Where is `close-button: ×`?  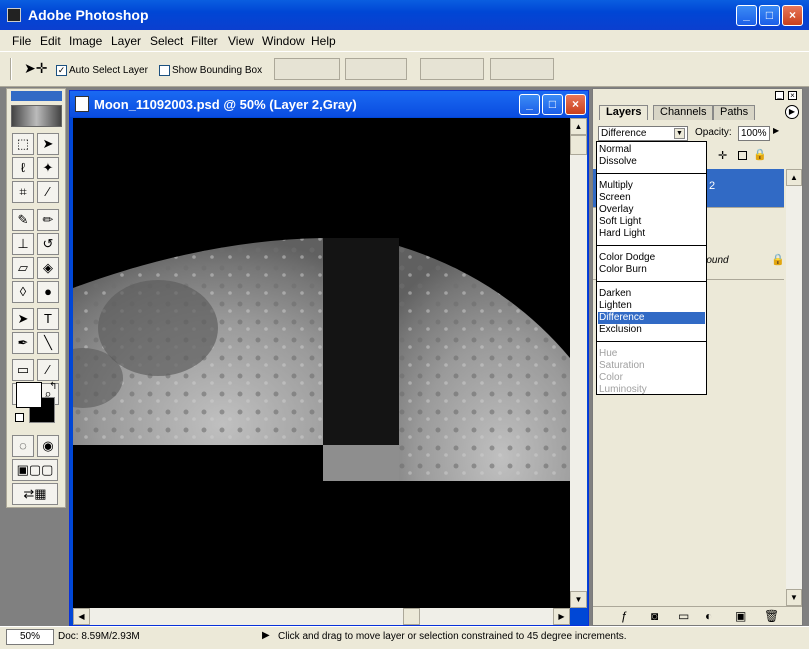 close-button: × is located at coordinates (792, 15).